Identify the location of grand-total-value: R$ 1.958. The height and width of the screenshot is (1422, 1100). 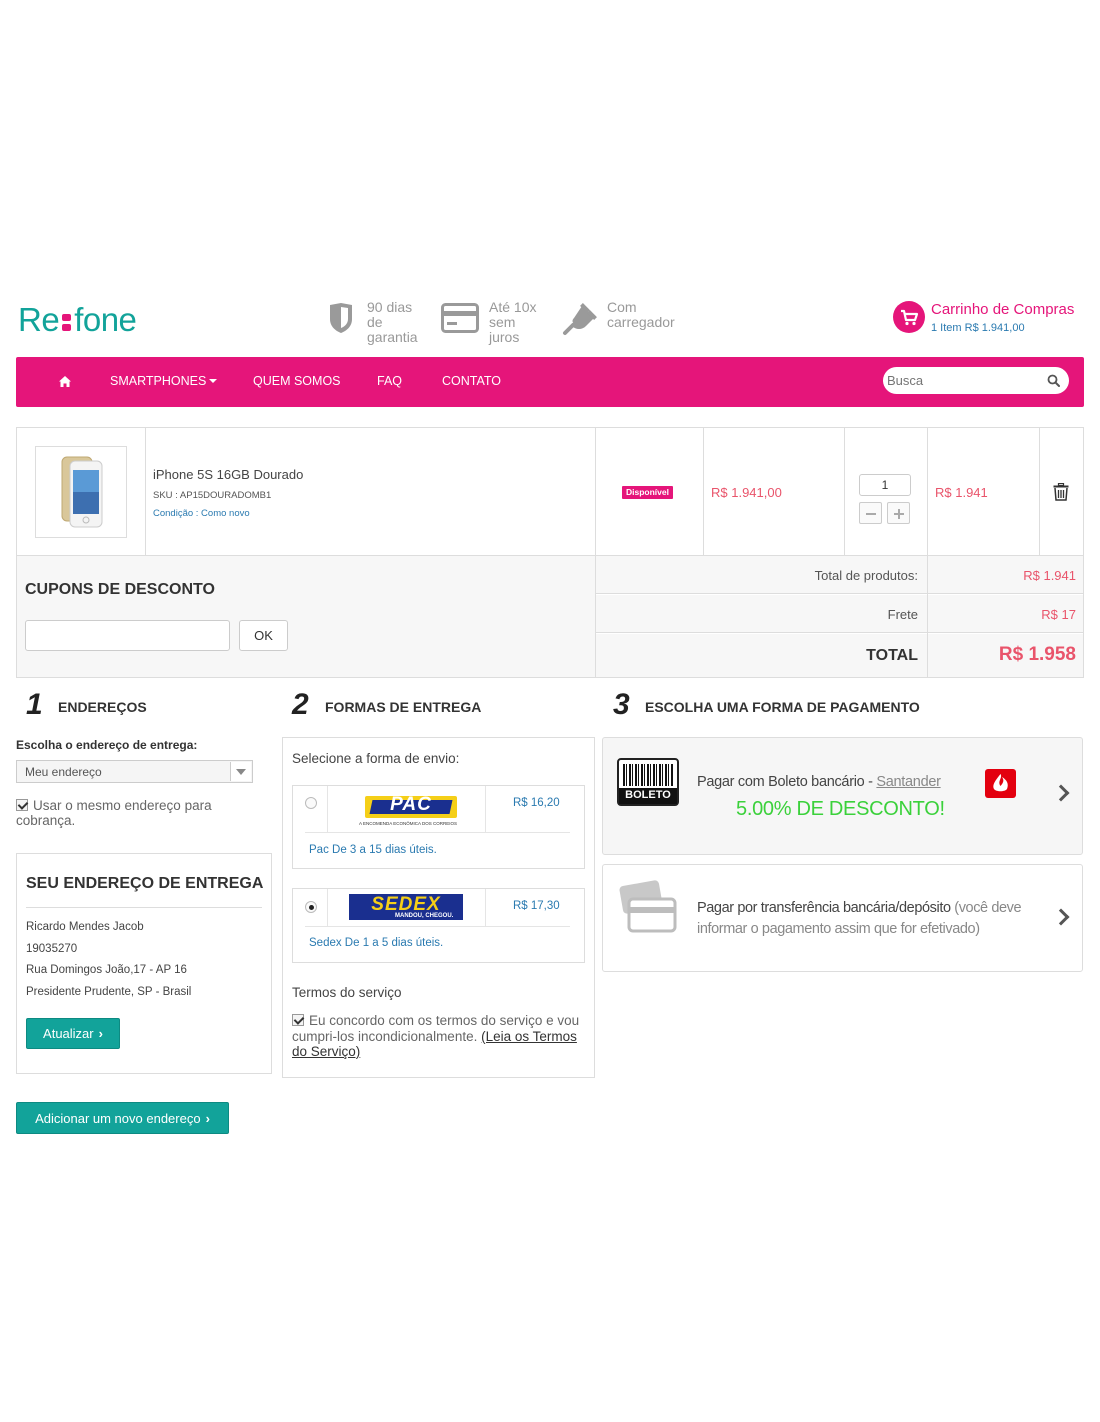
(1037, 654).